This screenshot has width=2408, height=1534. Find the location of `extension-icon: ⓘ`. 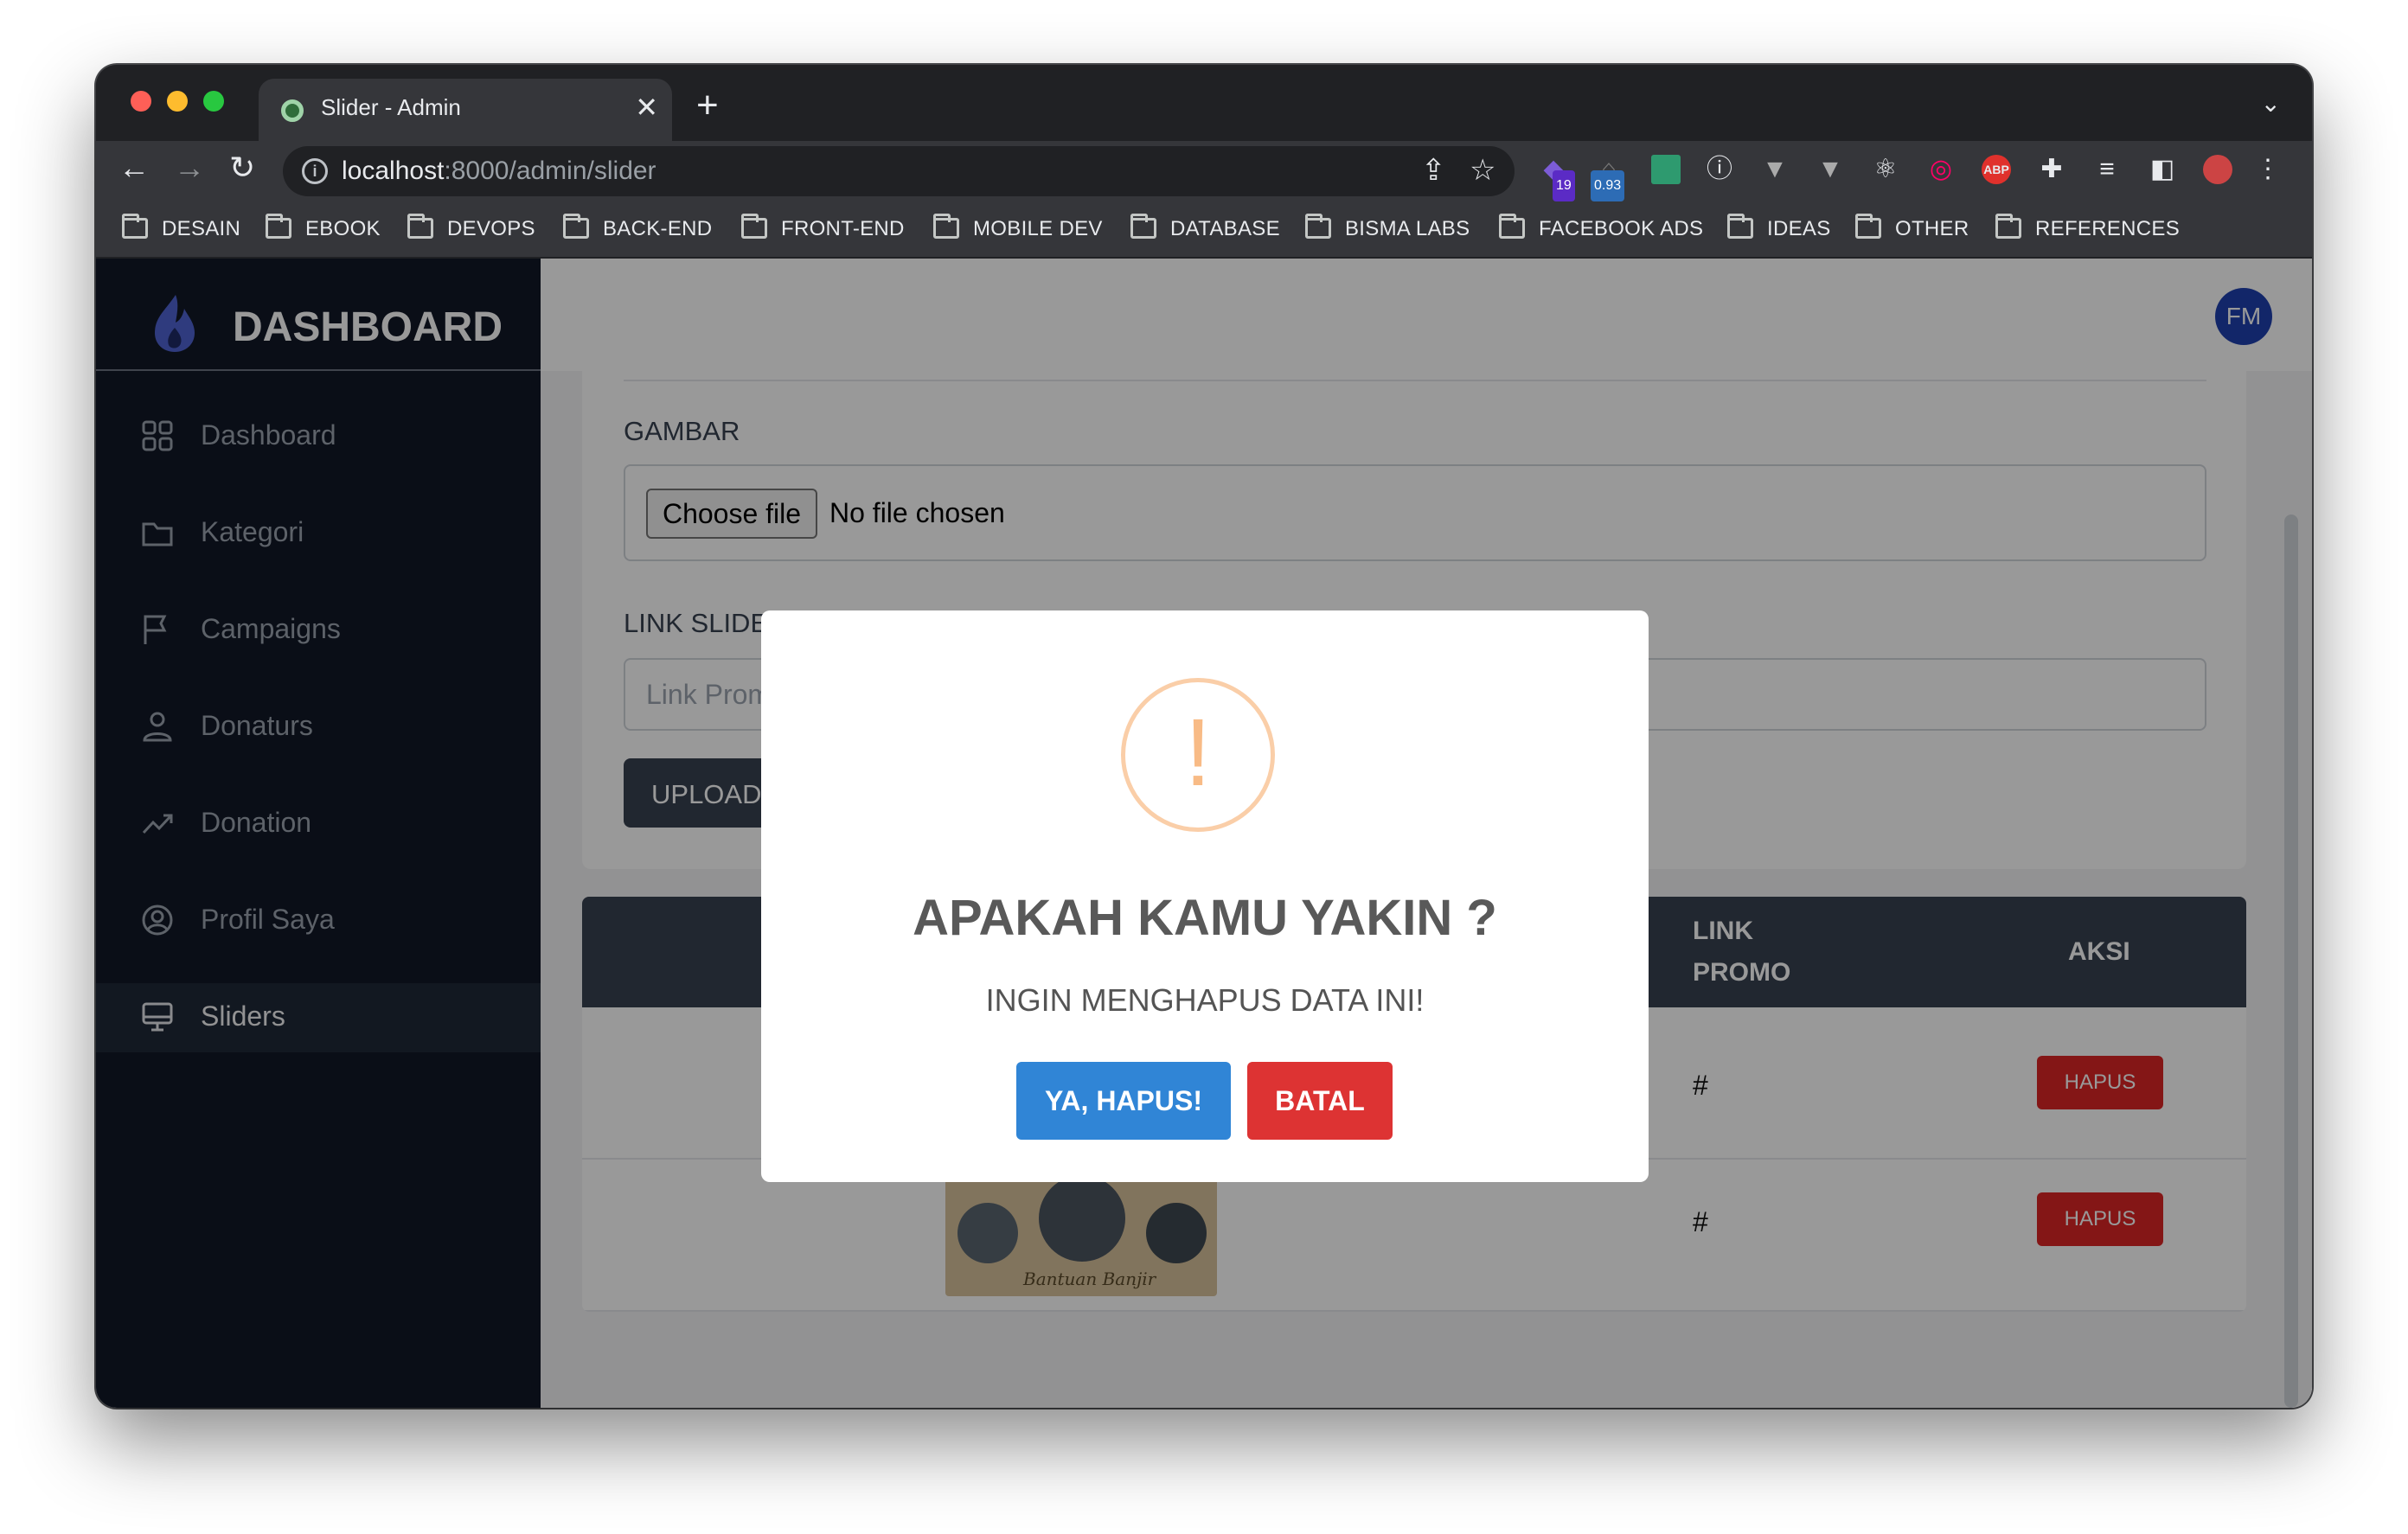

extension-icon: ⓘ is located at coordinates (1719, 169).